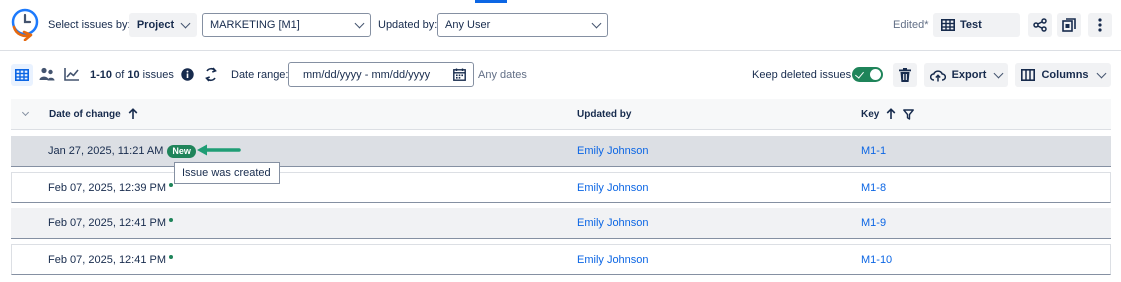 This screenshot has width=1121, height=282. I want to click on saved-view-button: Test, so click(976, 25).